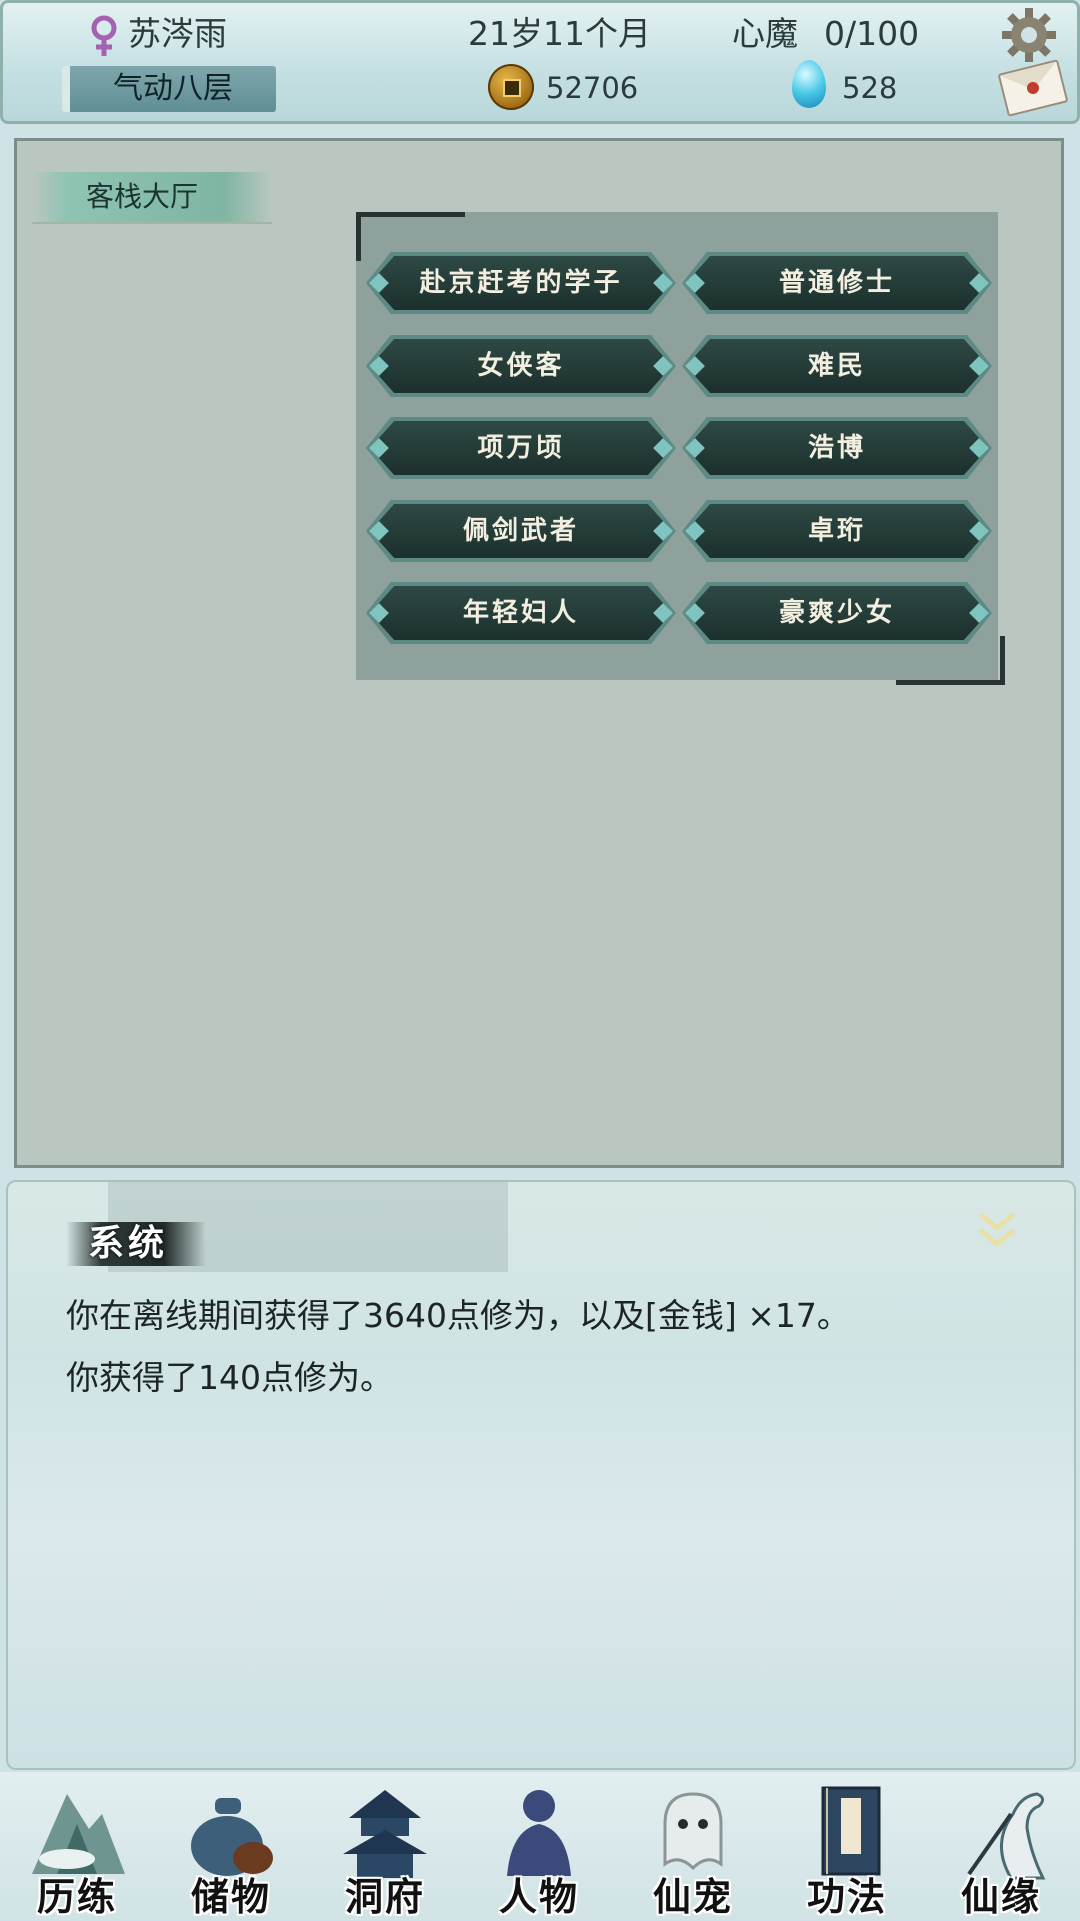  Describe the element at coordinates (152, 198) in the screenshot. I see `location-name: 客栈大厅` at that location.